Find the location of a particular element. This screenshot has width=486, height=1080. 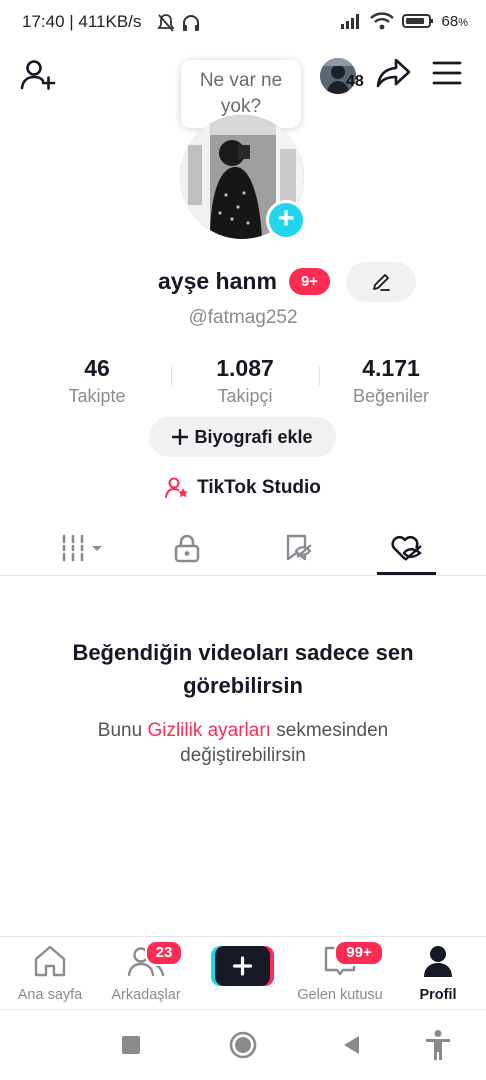

inbox-count-badge: 99+ is located at coordinates (359, 953).